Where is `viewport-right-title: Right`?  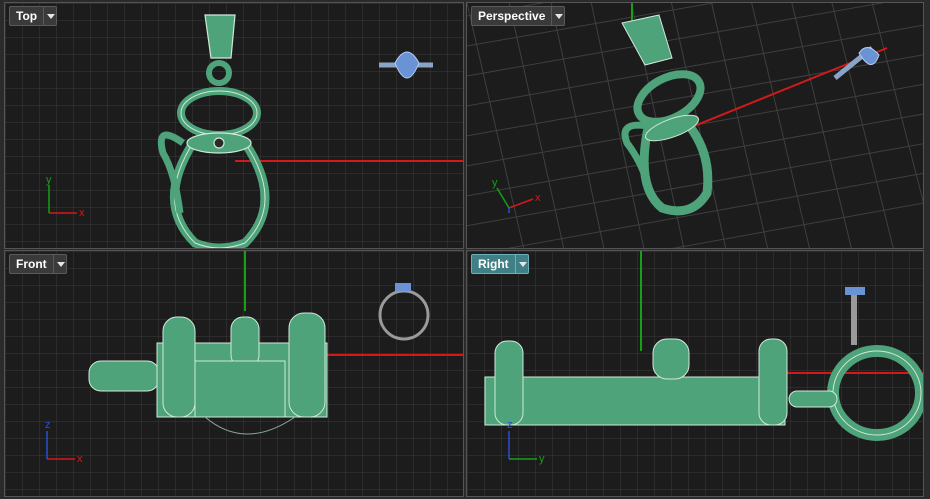 viewport-right-title: Right is located at coordinates (493, 264).